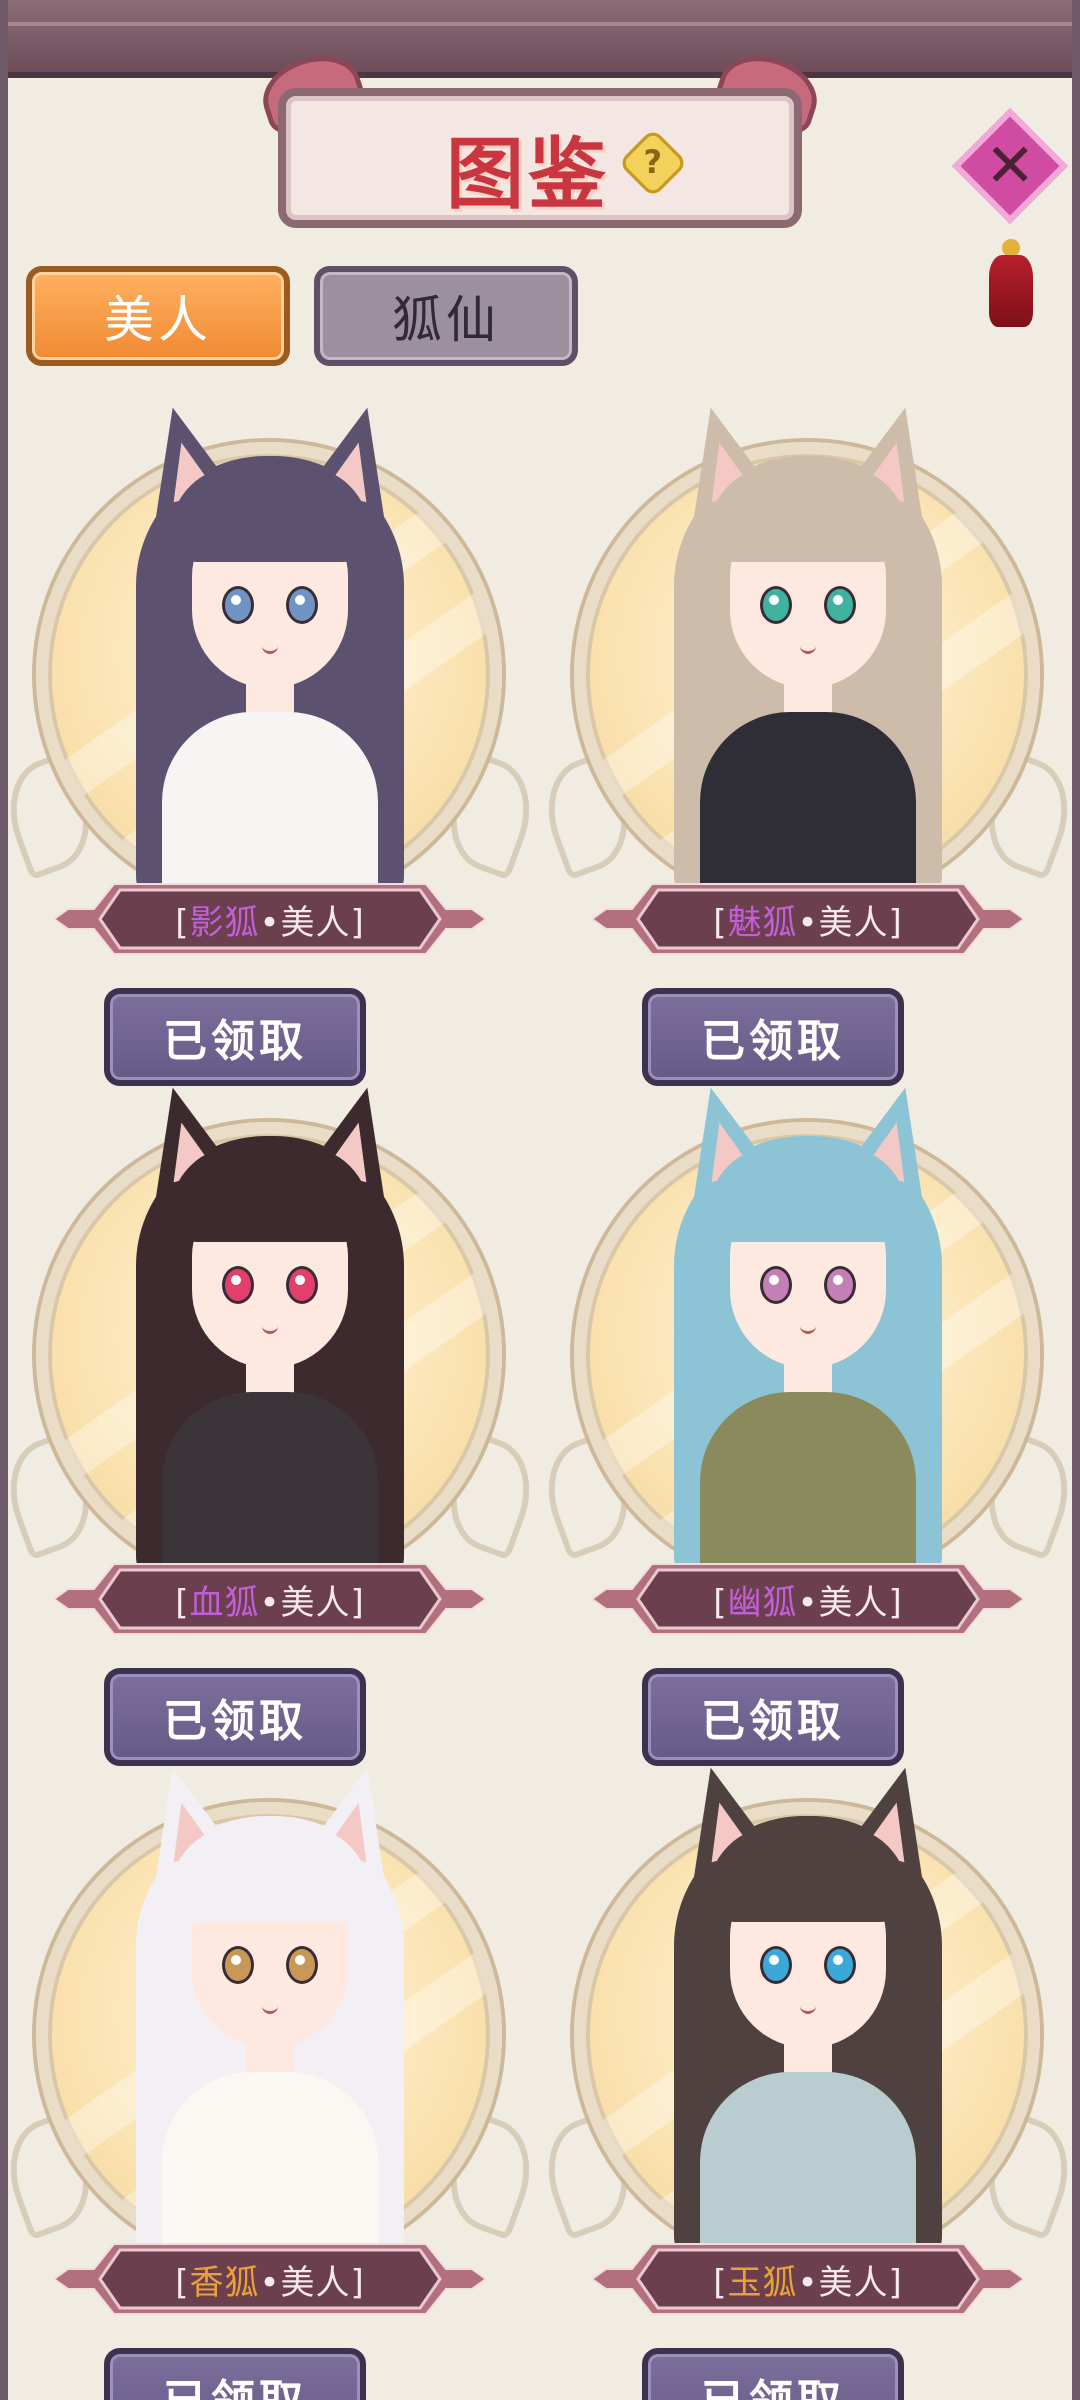 The width and height of the screenshot is (1080, 2400). I want to click on close-icon-glyph: ✕, so click(1010, 166).